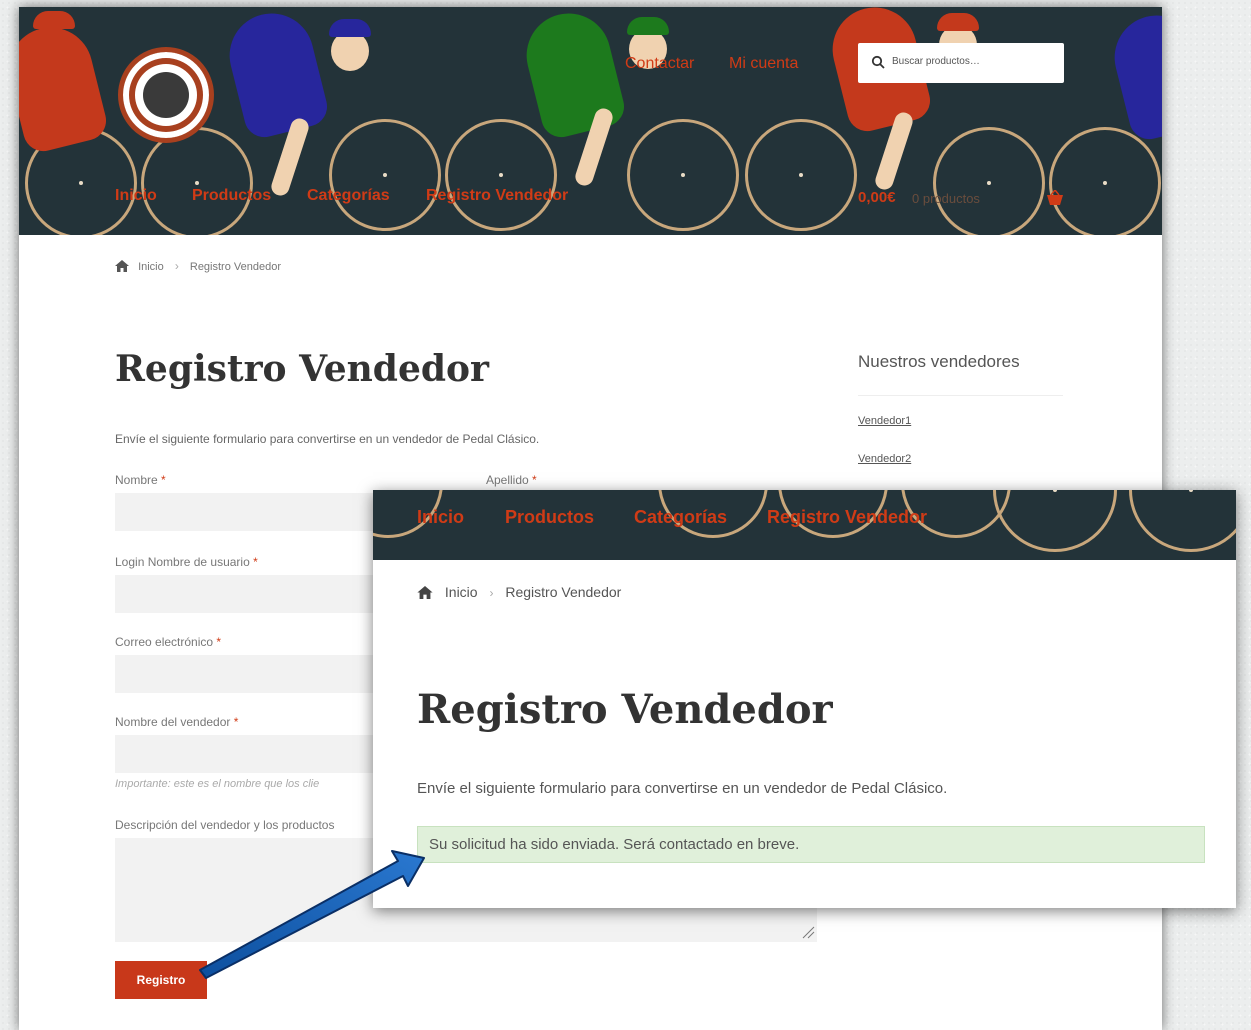 This screenshot has width=1251, height=1030. Describe the element at coordinates (884, 459) in the screenshot. I see `sidebar-vendor-link: Vendedor2` at that location.